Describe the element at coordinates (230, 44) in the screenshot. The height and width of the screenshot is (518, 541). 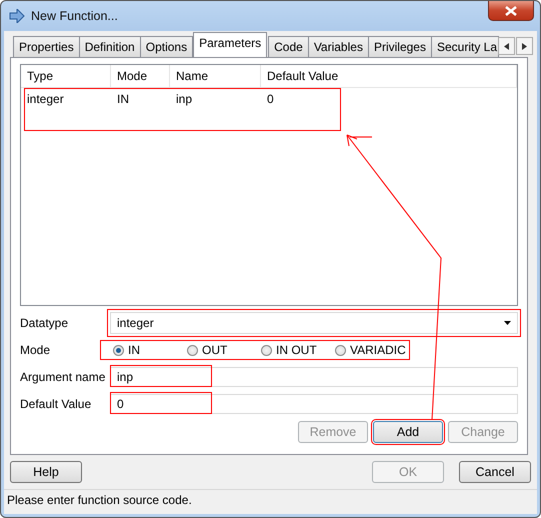
I see `tab: Parameters` at that location.